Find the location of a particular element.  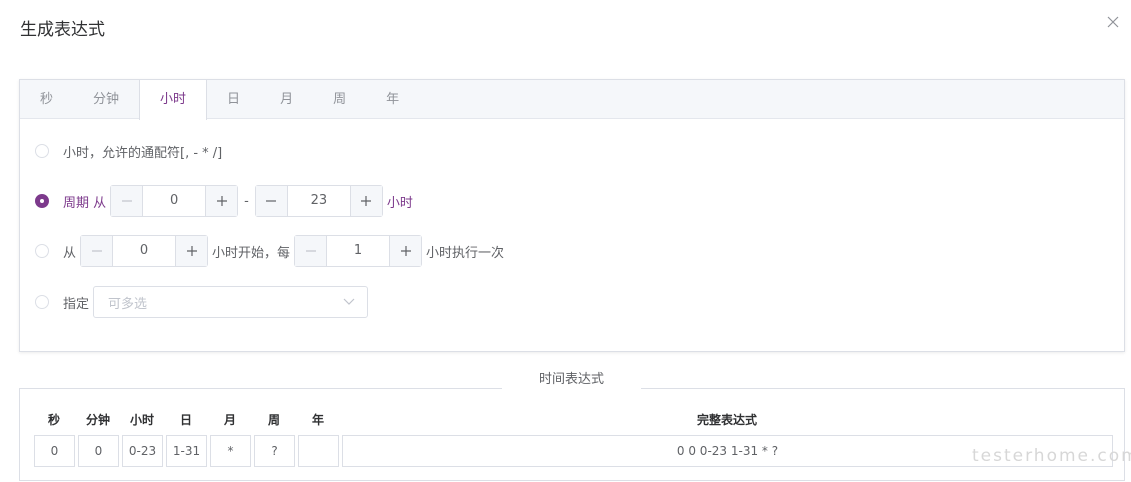

interval-start-input: 0 is located at coordinates (144, 251).